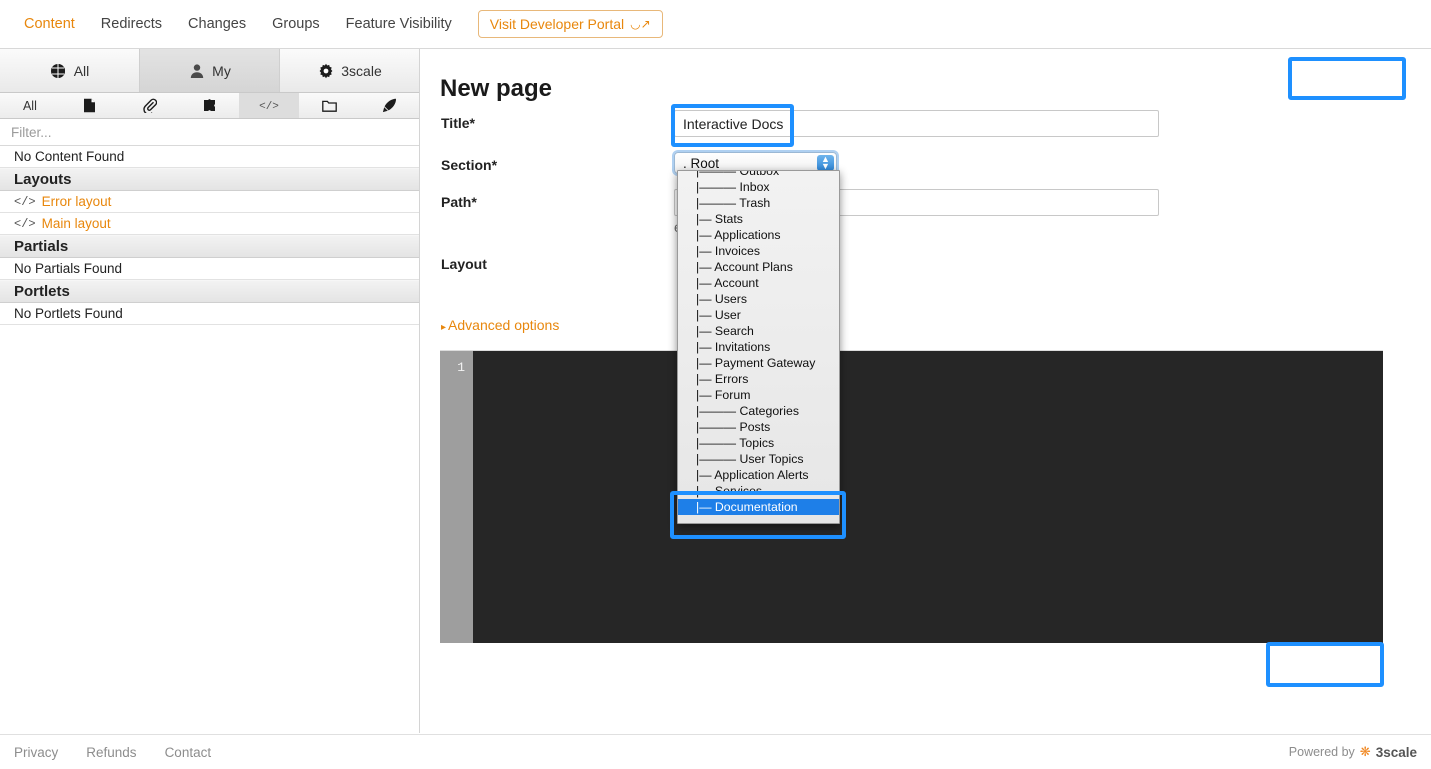 This screenshot has width=1431, height=769. What do you see at coordinates (758, 475) in the screenshot?
I see `dropdown-option: |— Application Alerts` at bounding box center [758, 475].